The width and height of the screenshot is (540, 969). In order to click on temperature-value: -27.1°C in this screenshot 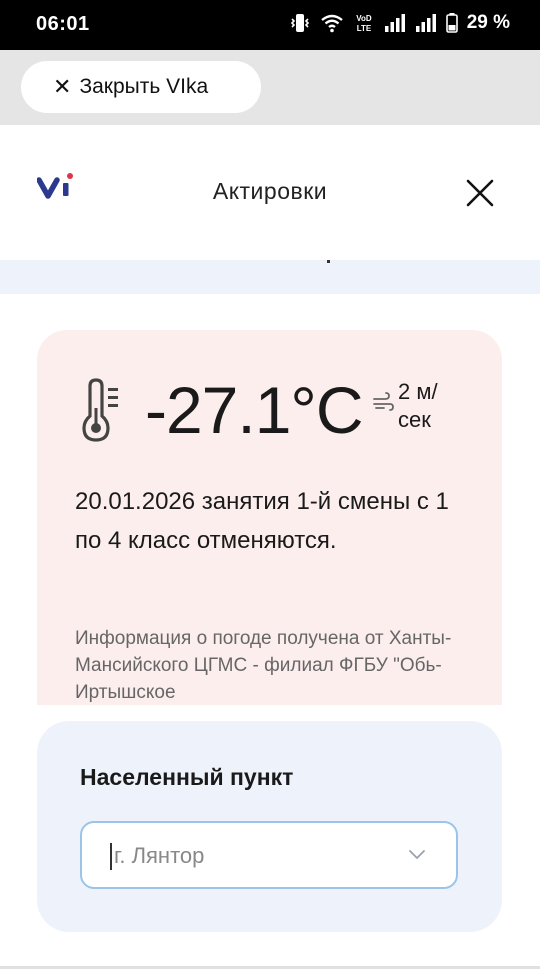, I will do `click(254, 410)`.